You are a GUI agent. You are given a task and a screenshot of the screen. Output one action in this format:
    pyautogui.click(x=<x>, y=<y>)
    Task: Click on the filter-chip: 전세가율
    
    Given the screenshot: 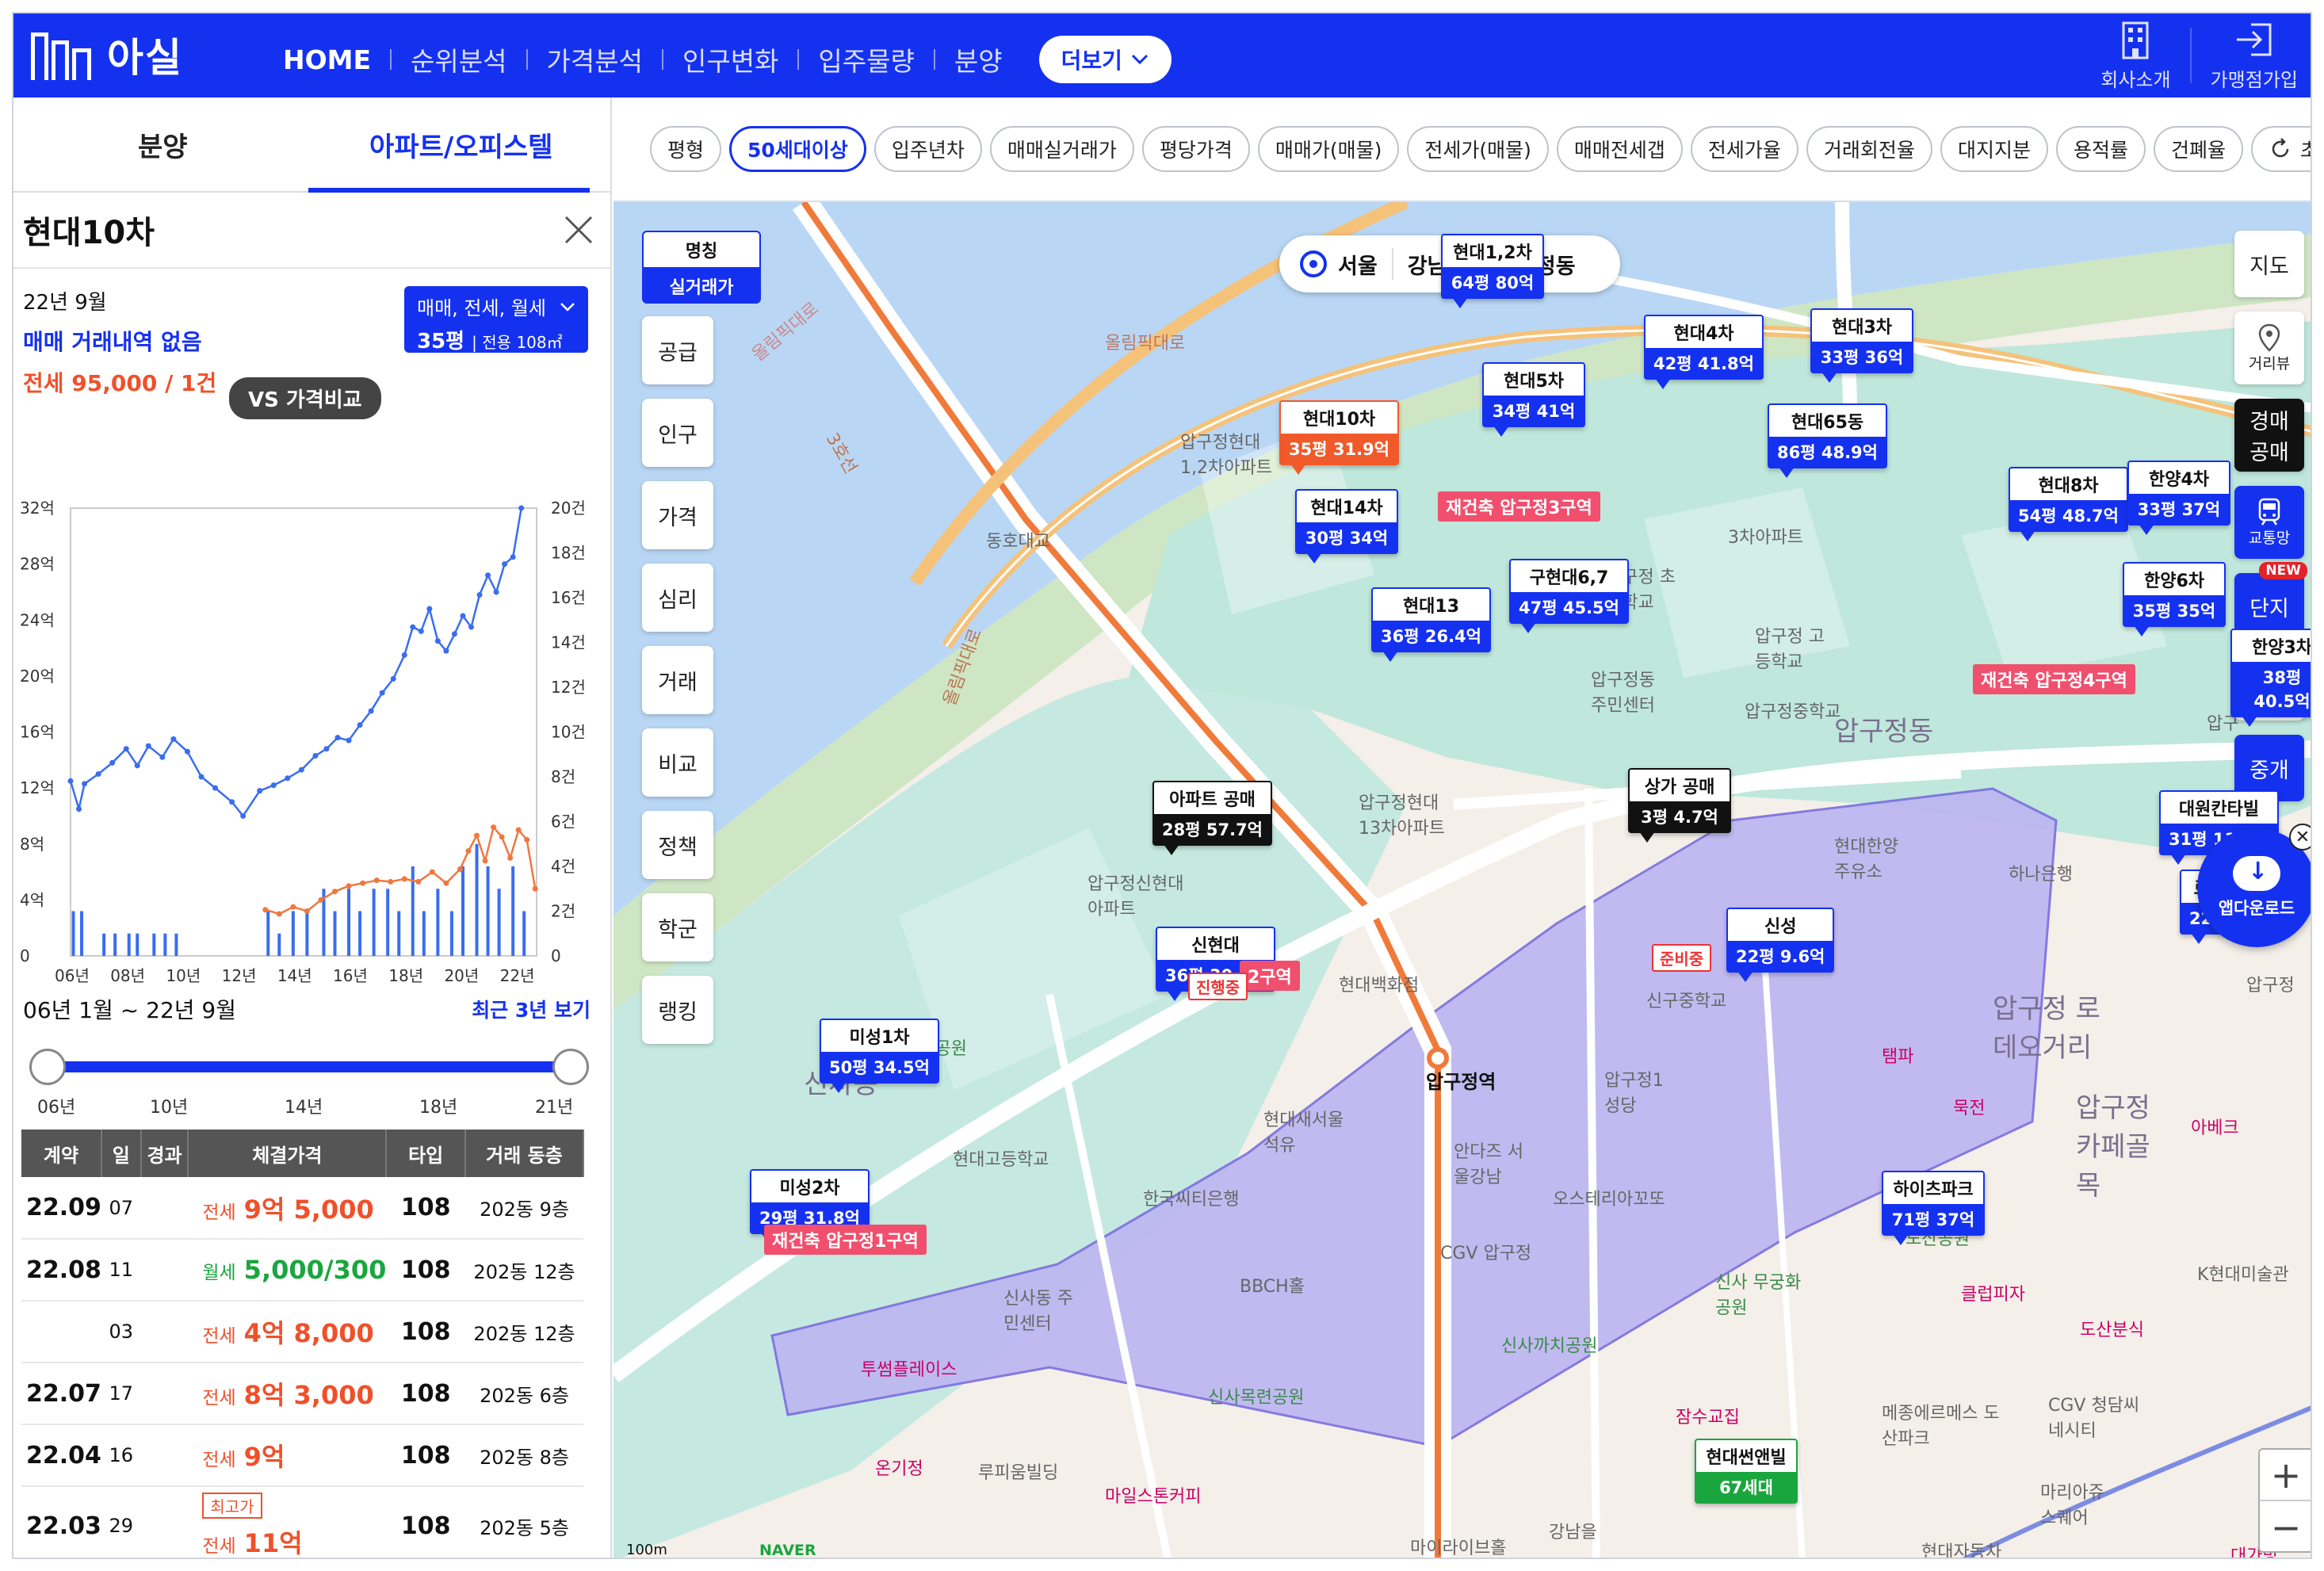 What is the action you would take?
    pyautogui.click(x=1744, y=149)
    